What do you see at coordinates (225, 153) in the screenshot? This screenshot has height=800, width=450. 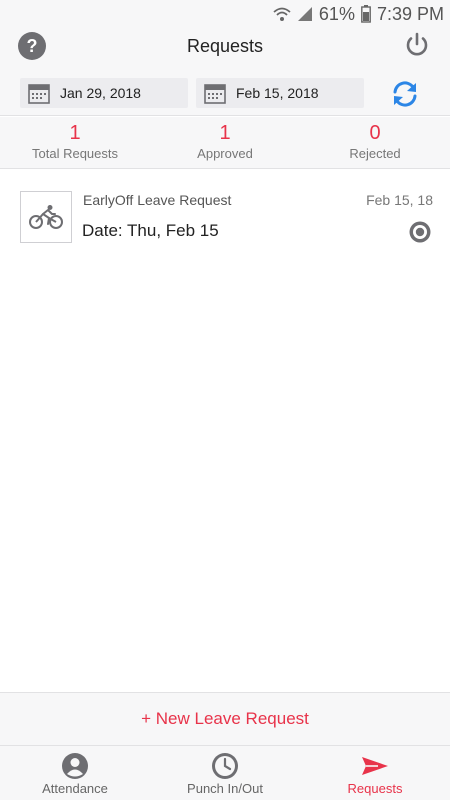 I see `approved-label: Approved` at bounding box center [225, 153].